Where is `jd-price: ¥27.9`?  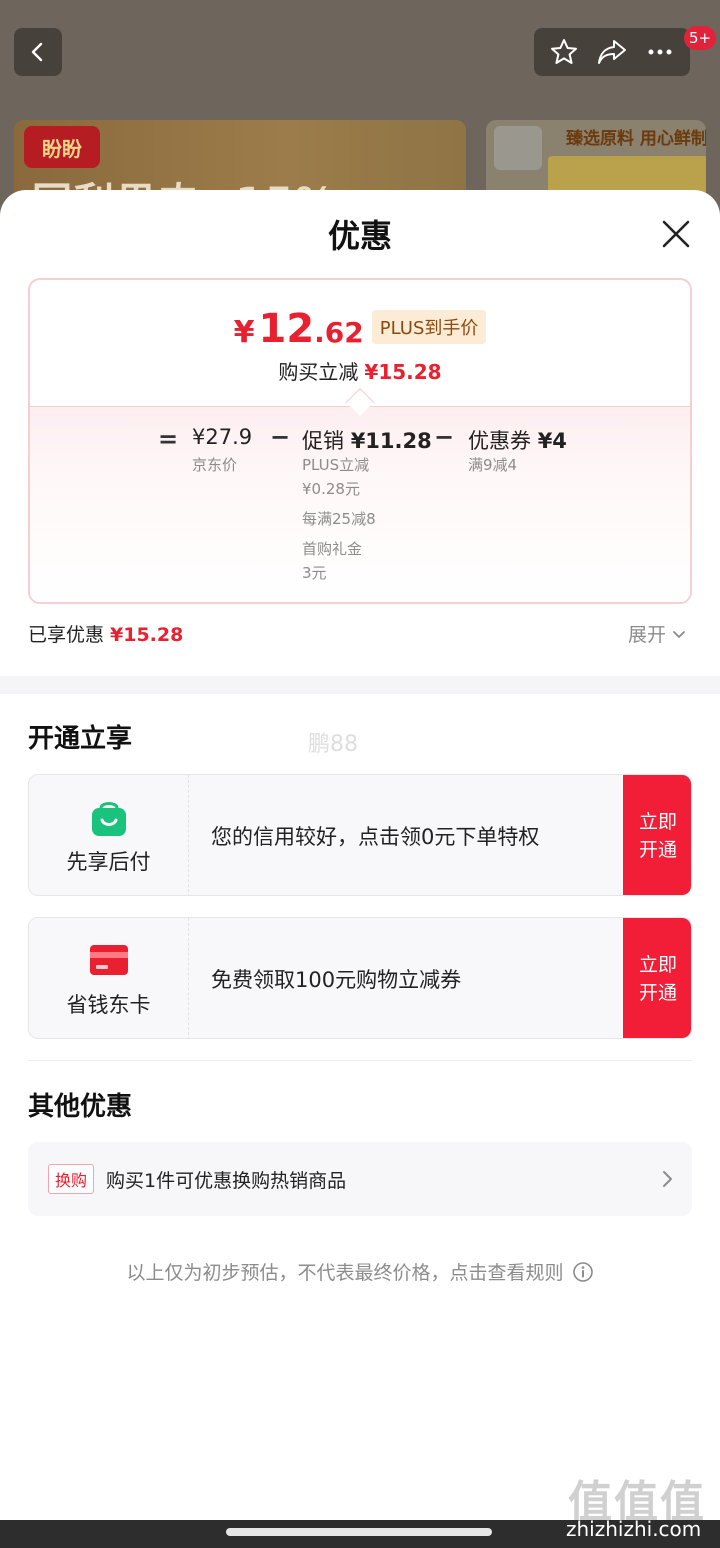
jd-price: ¥27.9 is located at coordinates (222, 437).